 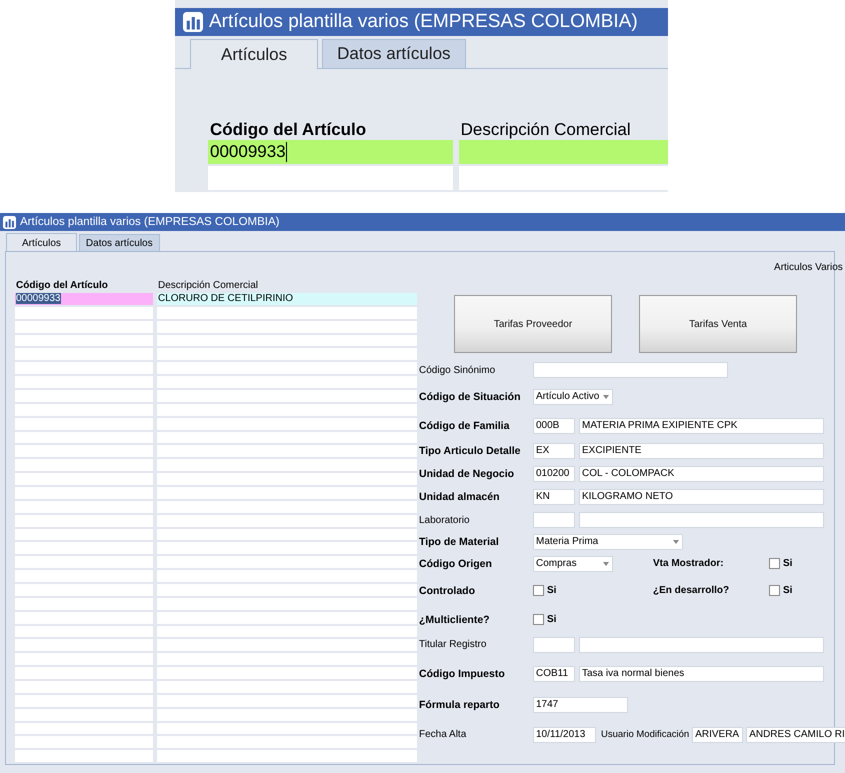 What do you see at coordinates (718, 324) in the screenshot?
I see `tariff-button: Tarifas Venta` at bounding box center [718, 324].